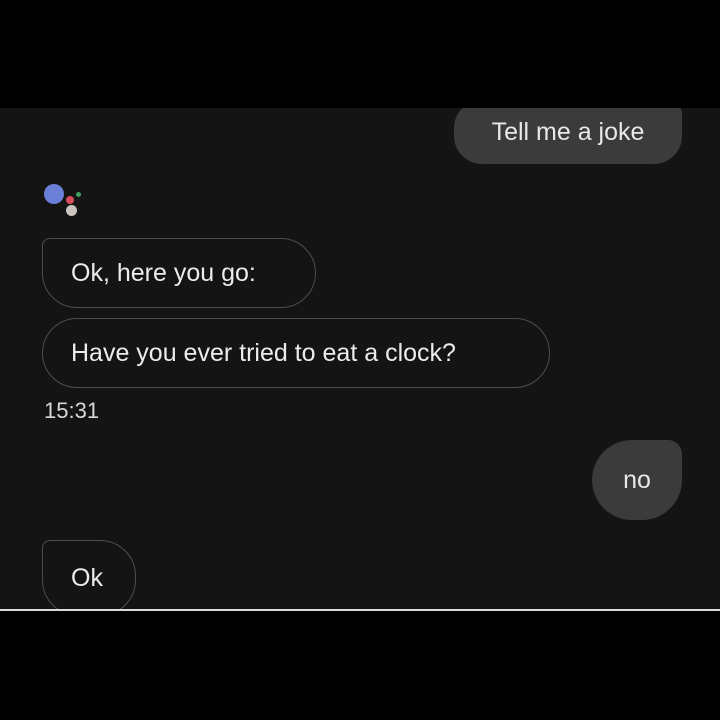 Image resolution: width=720 pixels, height=720 pixels. What do you see at coordinates (70, 200) in the screenshot?
I see `red-dot` at bounding box center [70, 200].